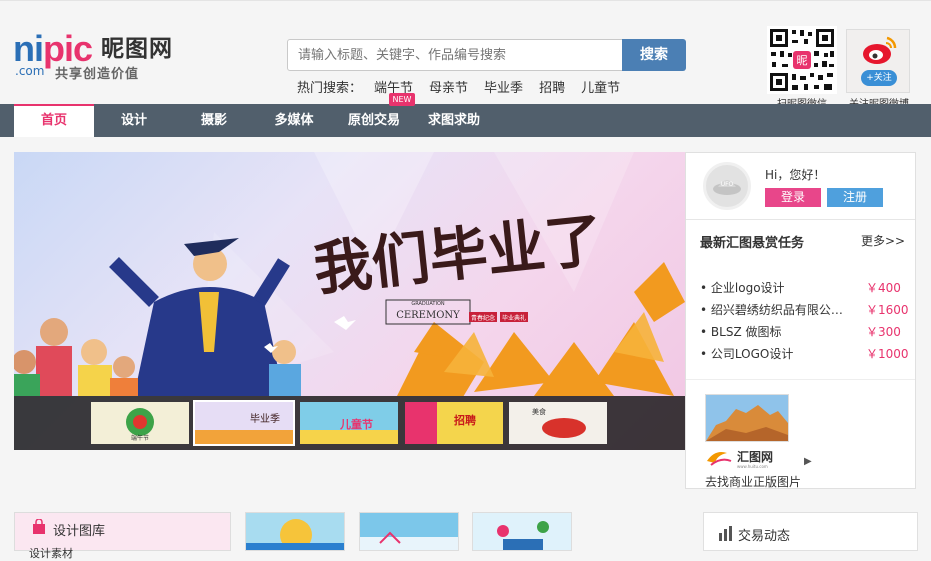 This screenshot has width=931, height=561. I want to click on greeting: Hi，您好！, so click(795, 175).